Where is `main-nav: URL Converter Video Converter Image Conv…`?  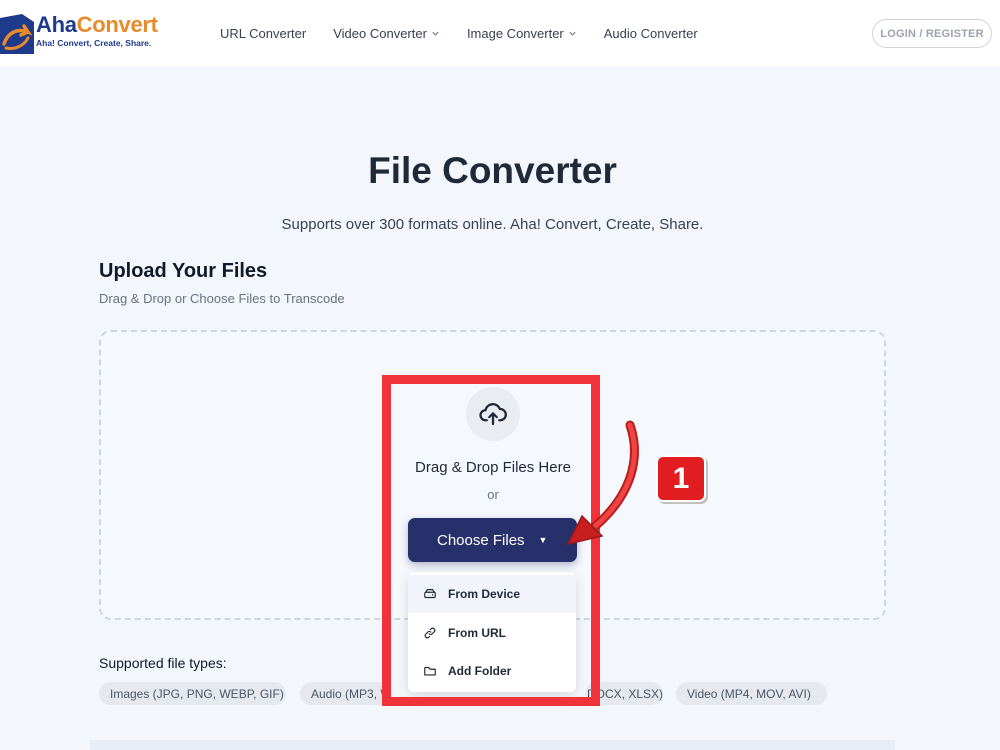
main-nav: URL Converter Video Converter Image Conv… is located at coordinates (472, 33).